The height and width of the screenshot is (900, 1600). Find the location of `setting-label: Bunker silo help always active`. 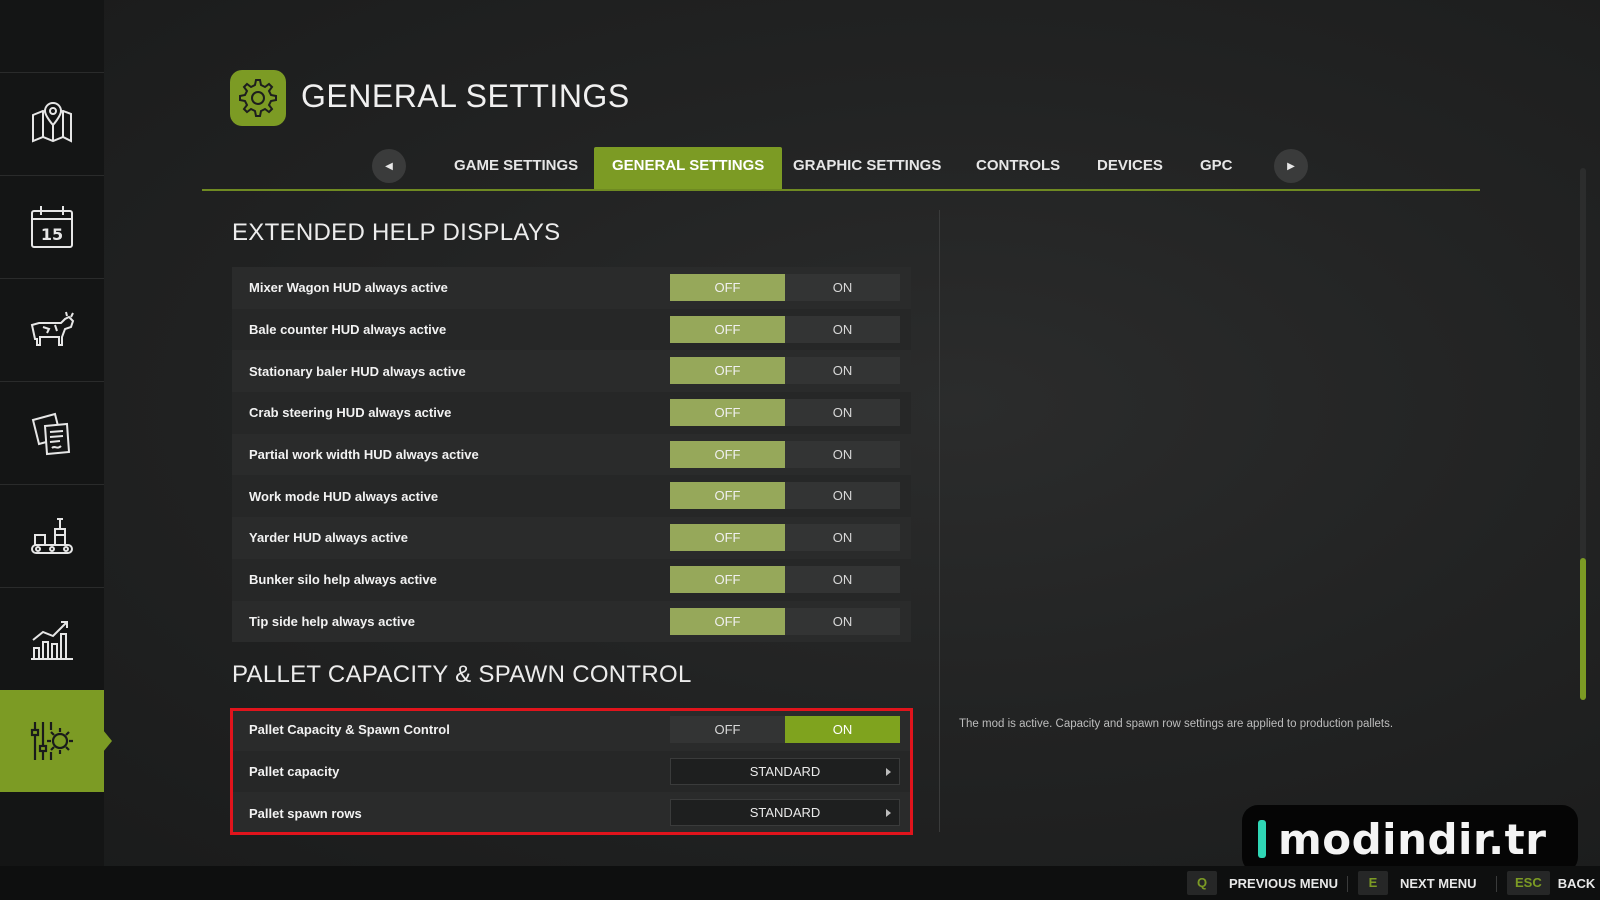

setting-label: Bunker silo help always active is located at coordinates (343, 580).